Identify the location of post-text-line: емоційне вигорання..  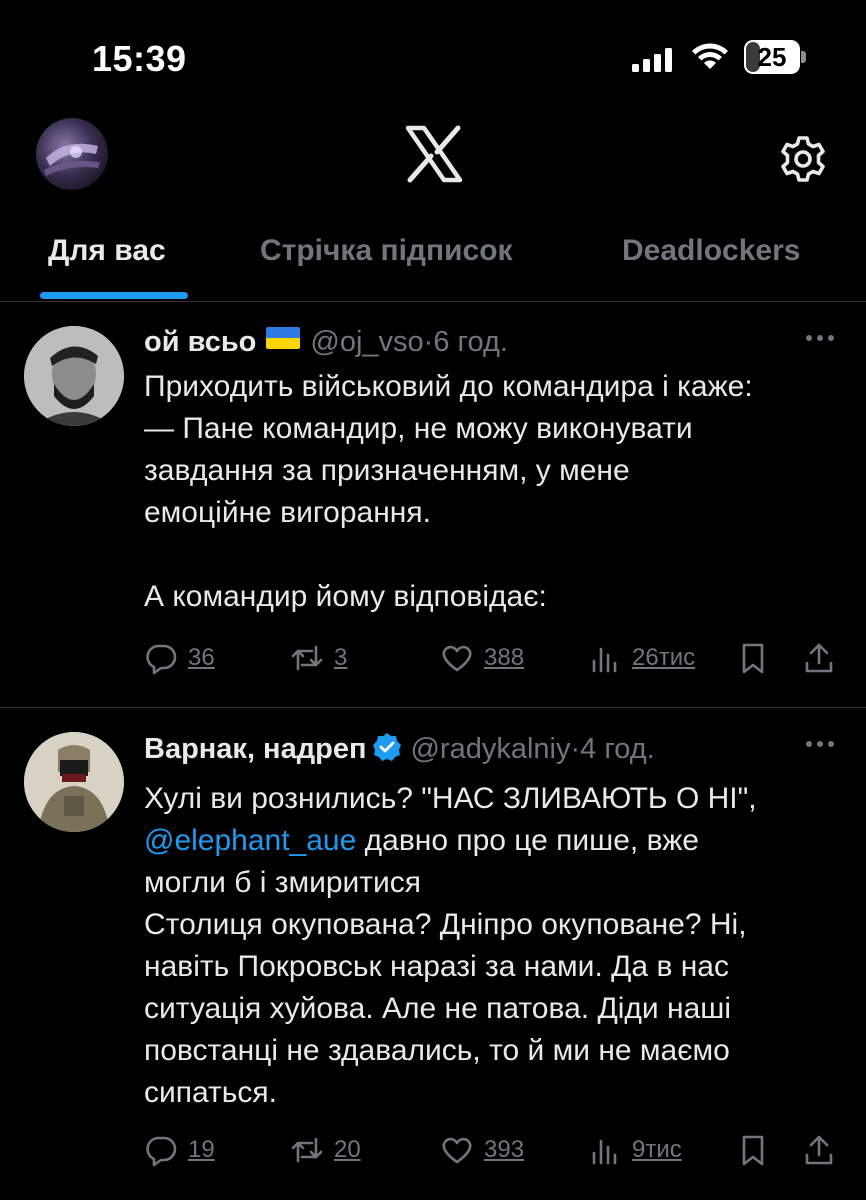
(287, 512).